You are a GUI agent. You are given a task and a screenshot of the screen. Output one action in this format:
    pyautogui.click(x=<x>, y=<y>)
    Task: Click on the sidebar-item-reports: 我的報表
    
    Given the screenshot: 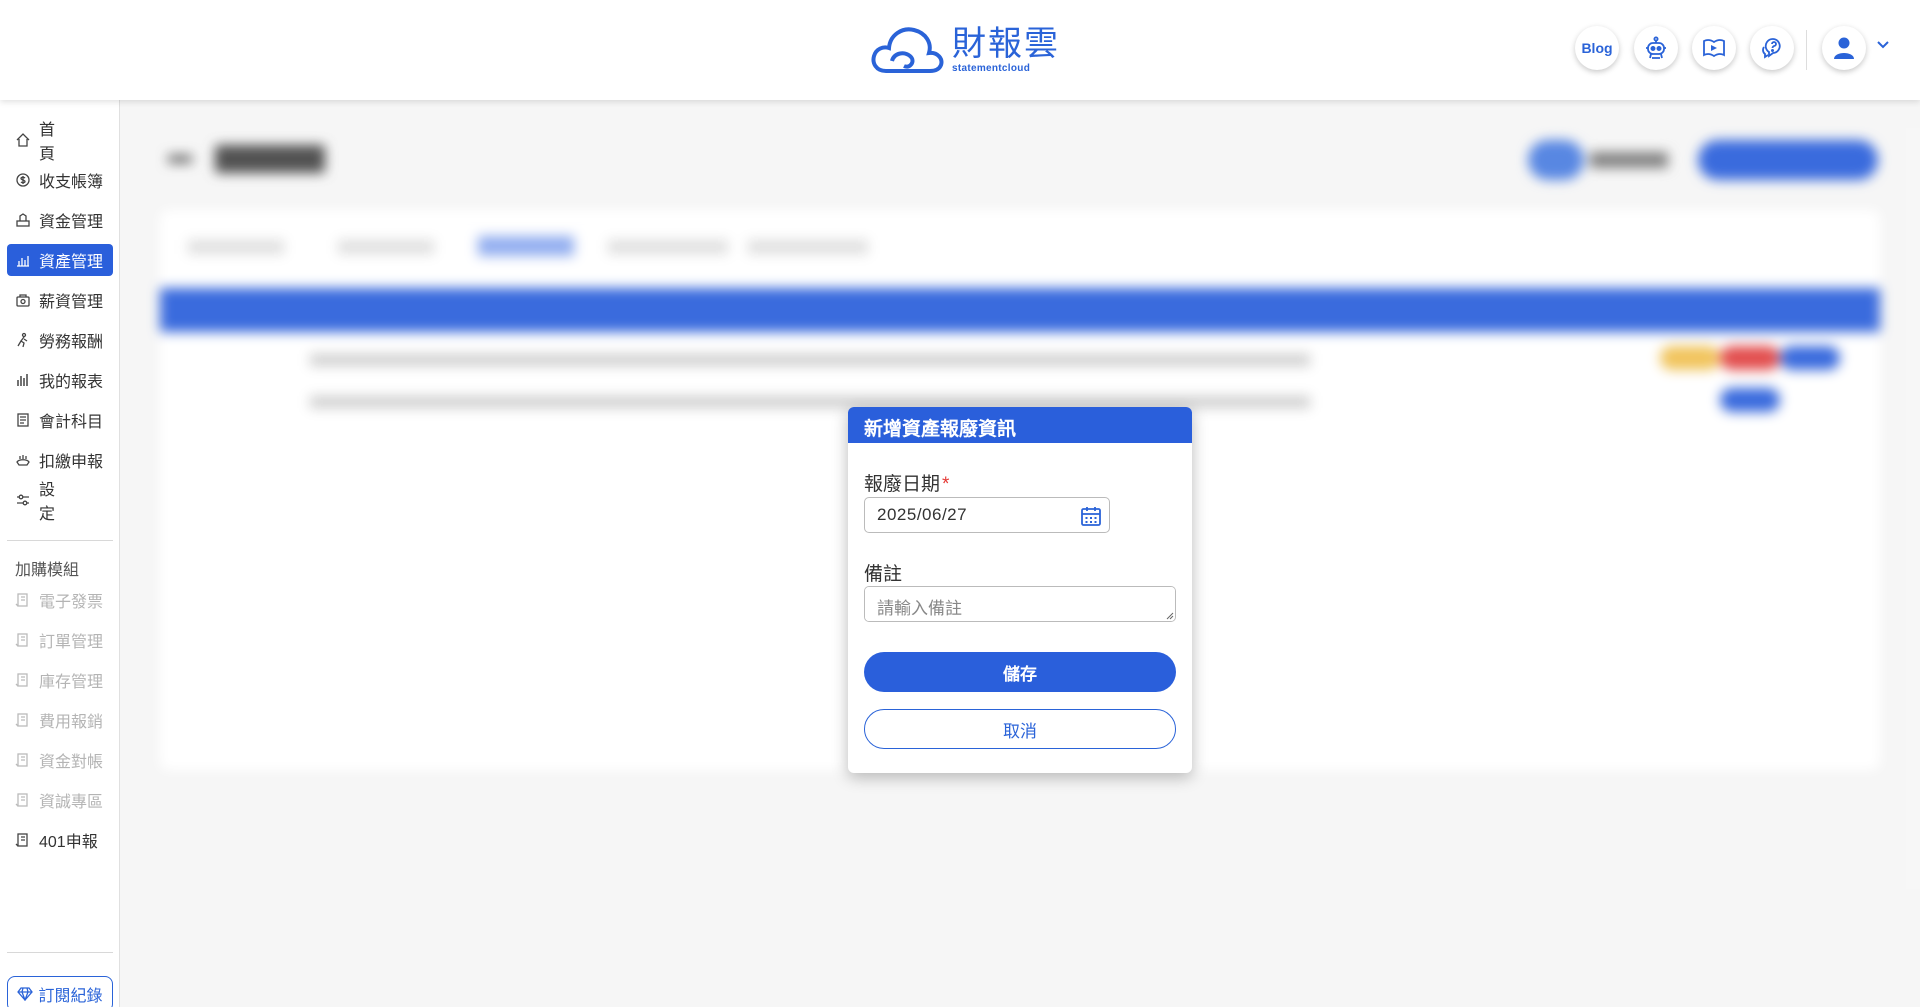 What is the action you would take?
    pyautogui.click(x=60, y=380)
    